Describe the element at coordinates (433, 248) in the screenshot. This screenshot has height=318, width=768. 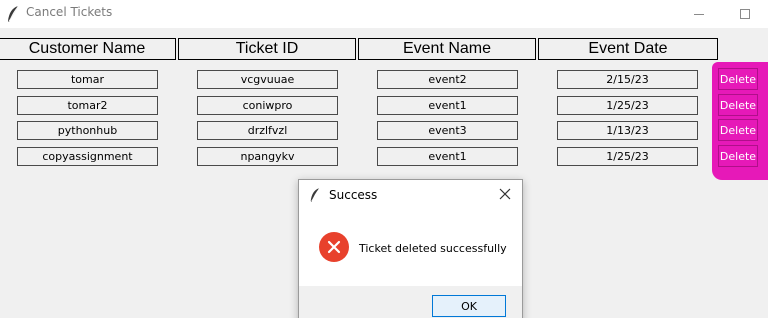
I see `dialog-message: Ticket deleted successfully` at that location.